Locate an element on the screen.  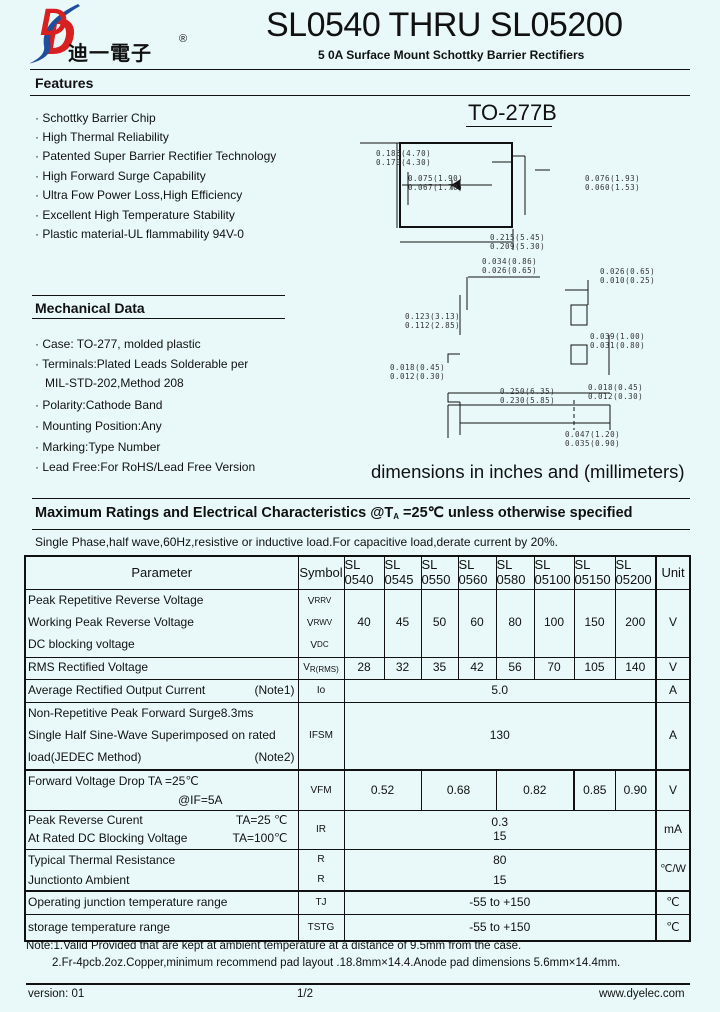
value-cell: 40 is located at coordinates (364, 623).